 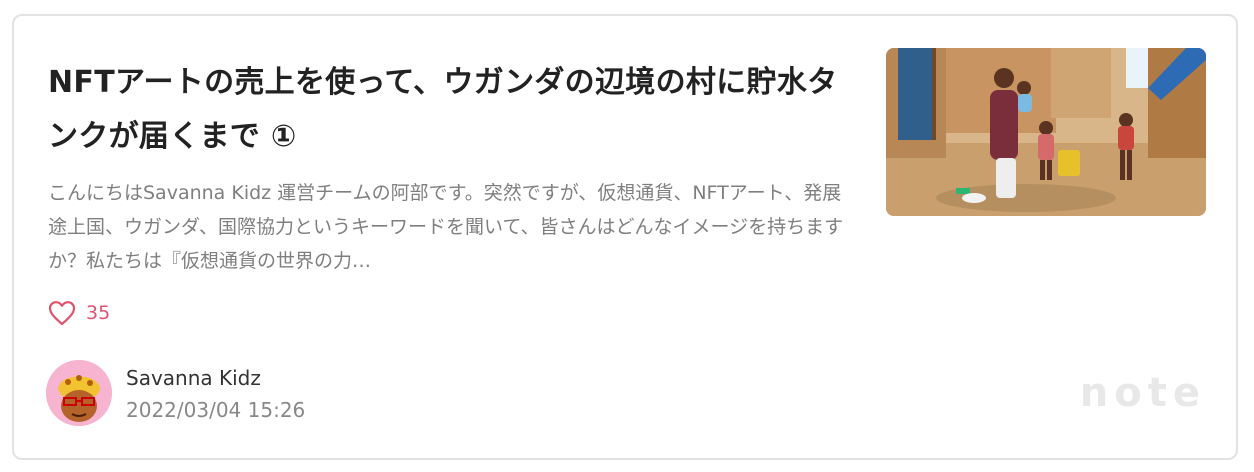 I want to click on post-date: 2022/03/04 15:26, so click(x=216, y=410).